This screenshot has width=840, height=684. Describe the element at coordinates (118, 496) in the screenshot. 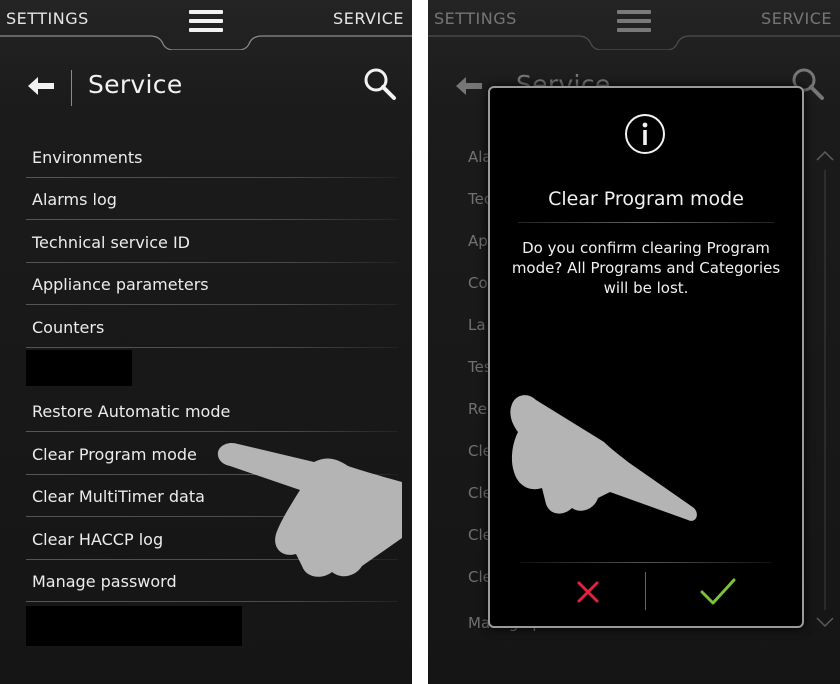

I see `menu-item-label: Clear MultiTimer data` at that location.